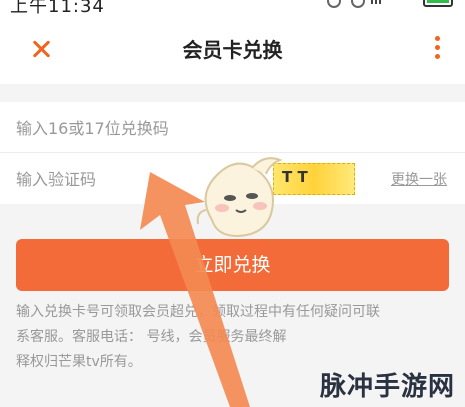 The height and width of the screenshot is (407, 465). I want to click on alarm-icon, so click(334, 4).